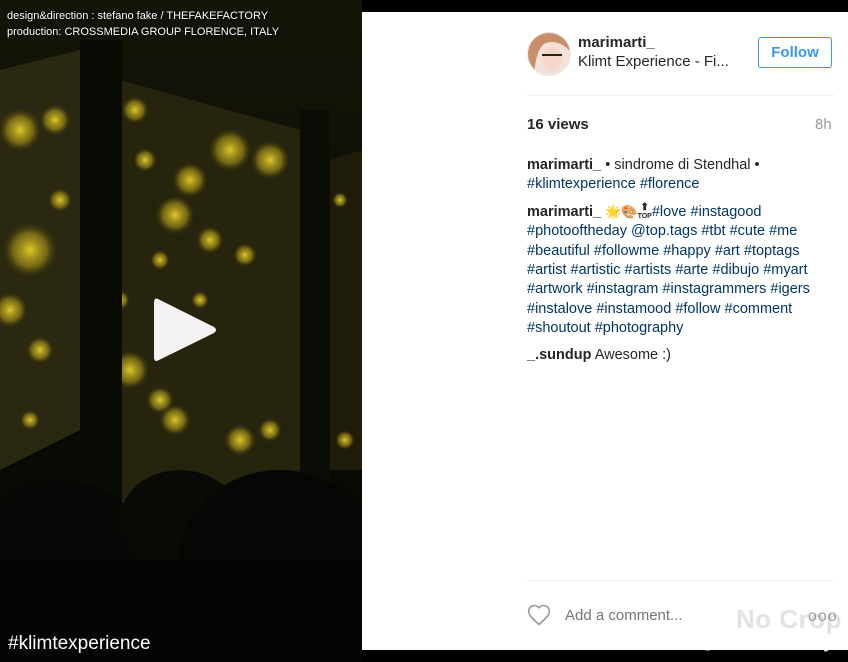  What do you see at coordinates (632, 354) in the screenshot?
I see `comment-text: Awesome :)` at bounding box center [632, 354].